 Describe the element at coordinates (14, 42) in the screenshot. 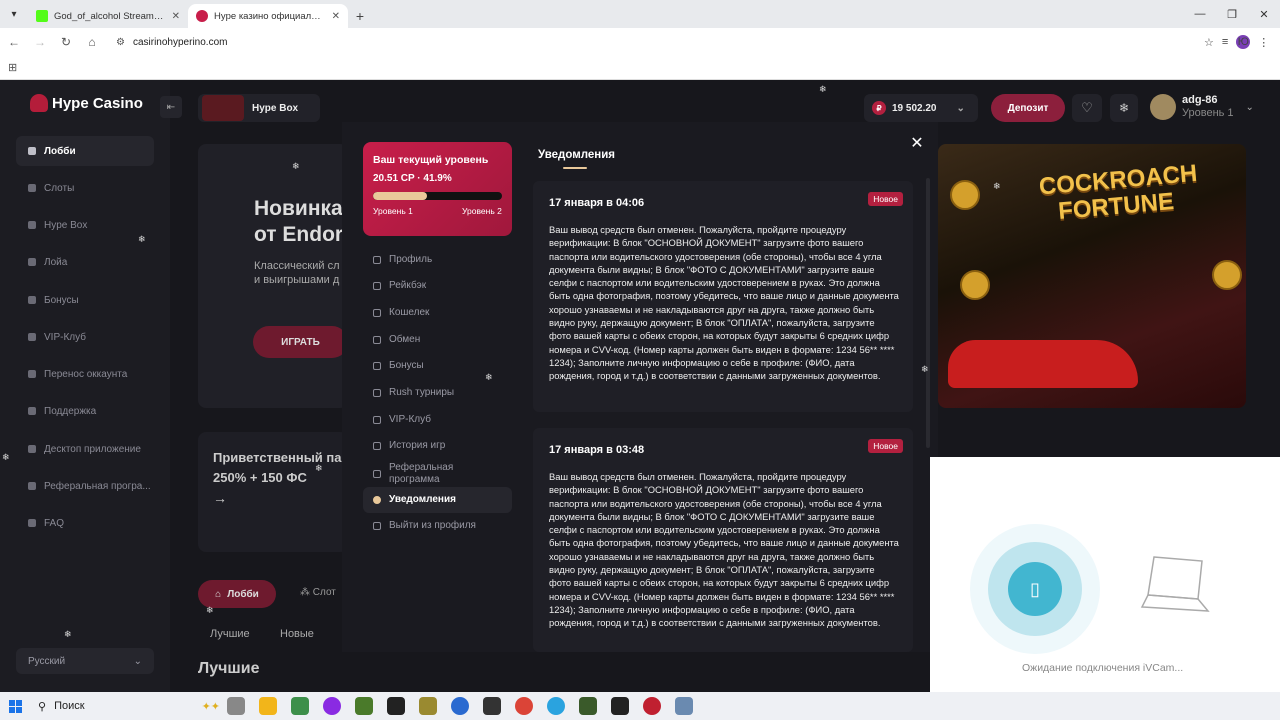

I see `back-icon: ←` at that location.